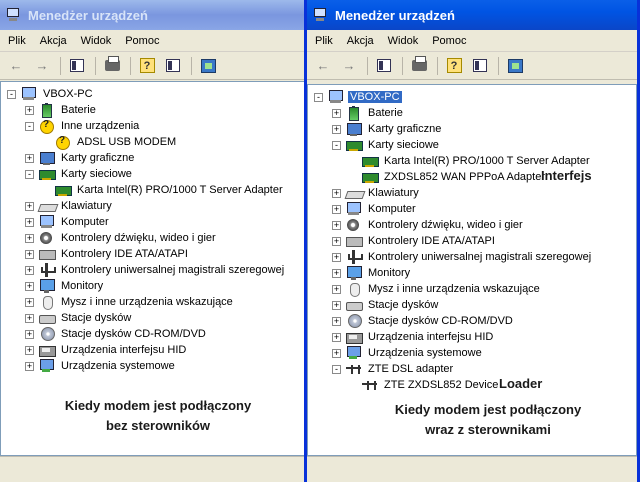 This screenshot has height=482, width=640. Describe the element at coordinates (180, 190) in the screenshot. I see `tree-item-label: Karta Intel(R) PRO/1000 T Server Adapter` at that location.